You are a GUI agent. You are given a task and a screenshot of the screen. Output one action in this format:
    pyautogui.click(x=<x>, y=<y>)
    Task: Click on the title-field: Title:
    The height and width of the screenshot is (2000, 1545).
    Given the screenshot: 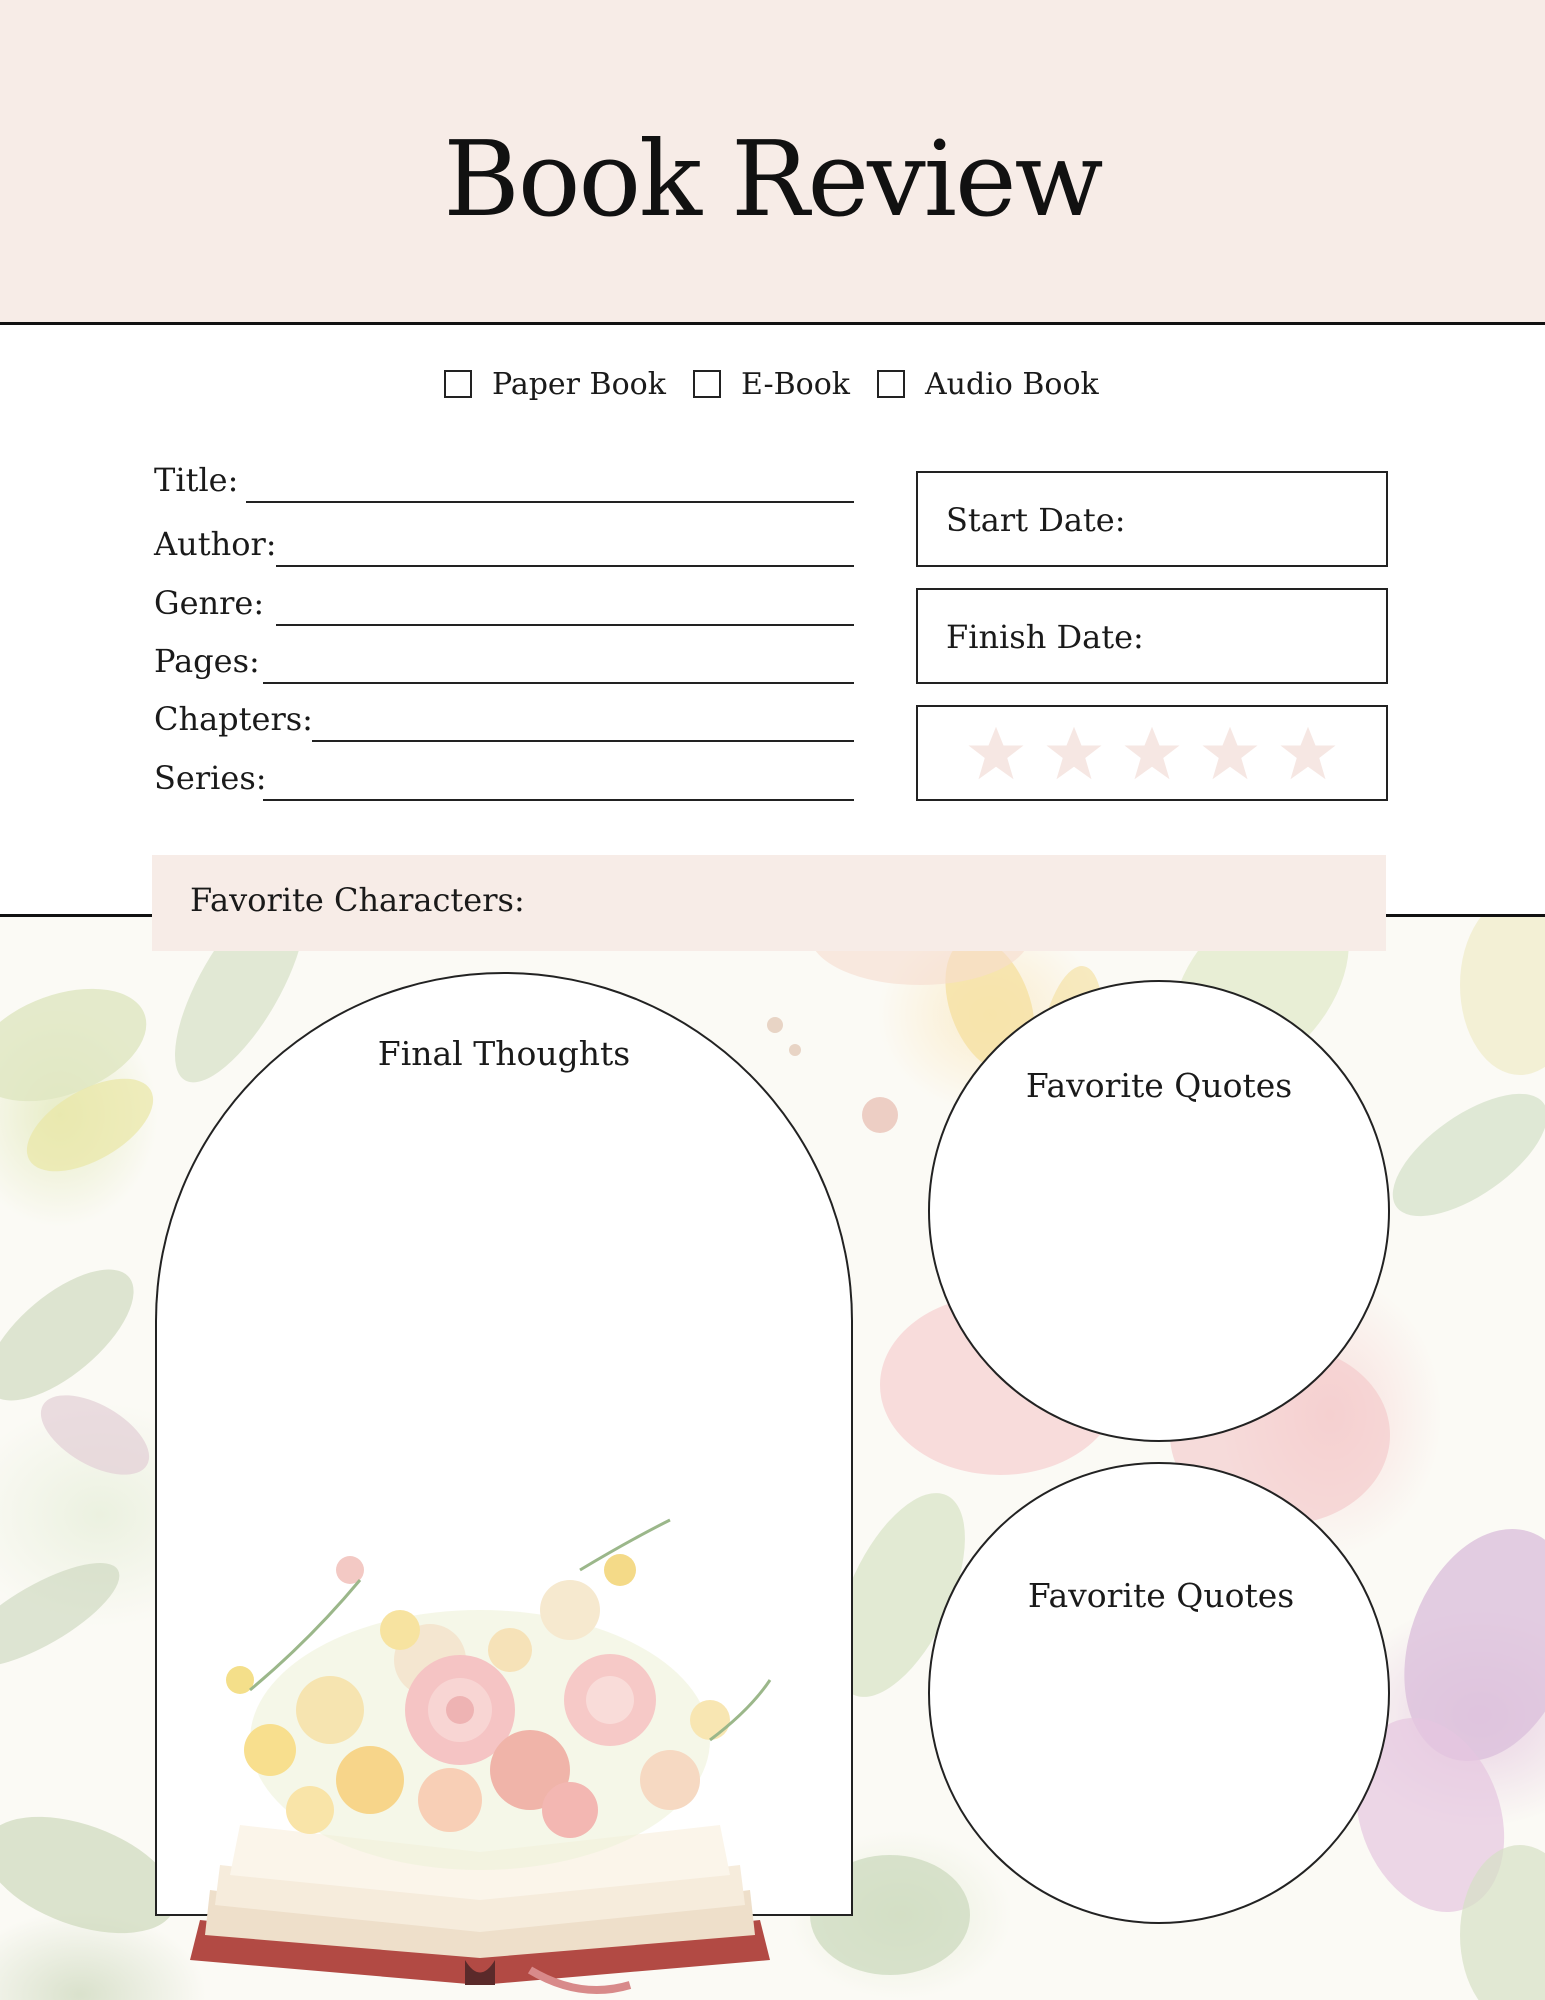 What is the action you would take?
    pyautogui.click(x=504, y=482)
    